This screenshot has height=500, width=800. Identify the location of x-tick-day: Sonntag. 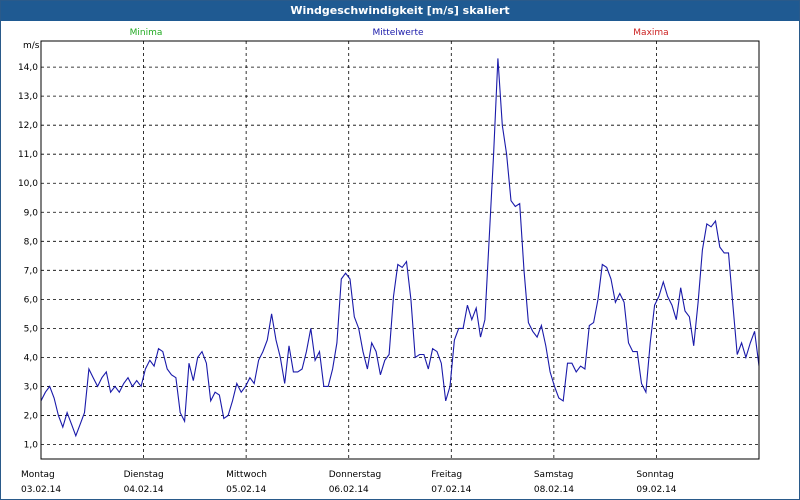
(654, 475).